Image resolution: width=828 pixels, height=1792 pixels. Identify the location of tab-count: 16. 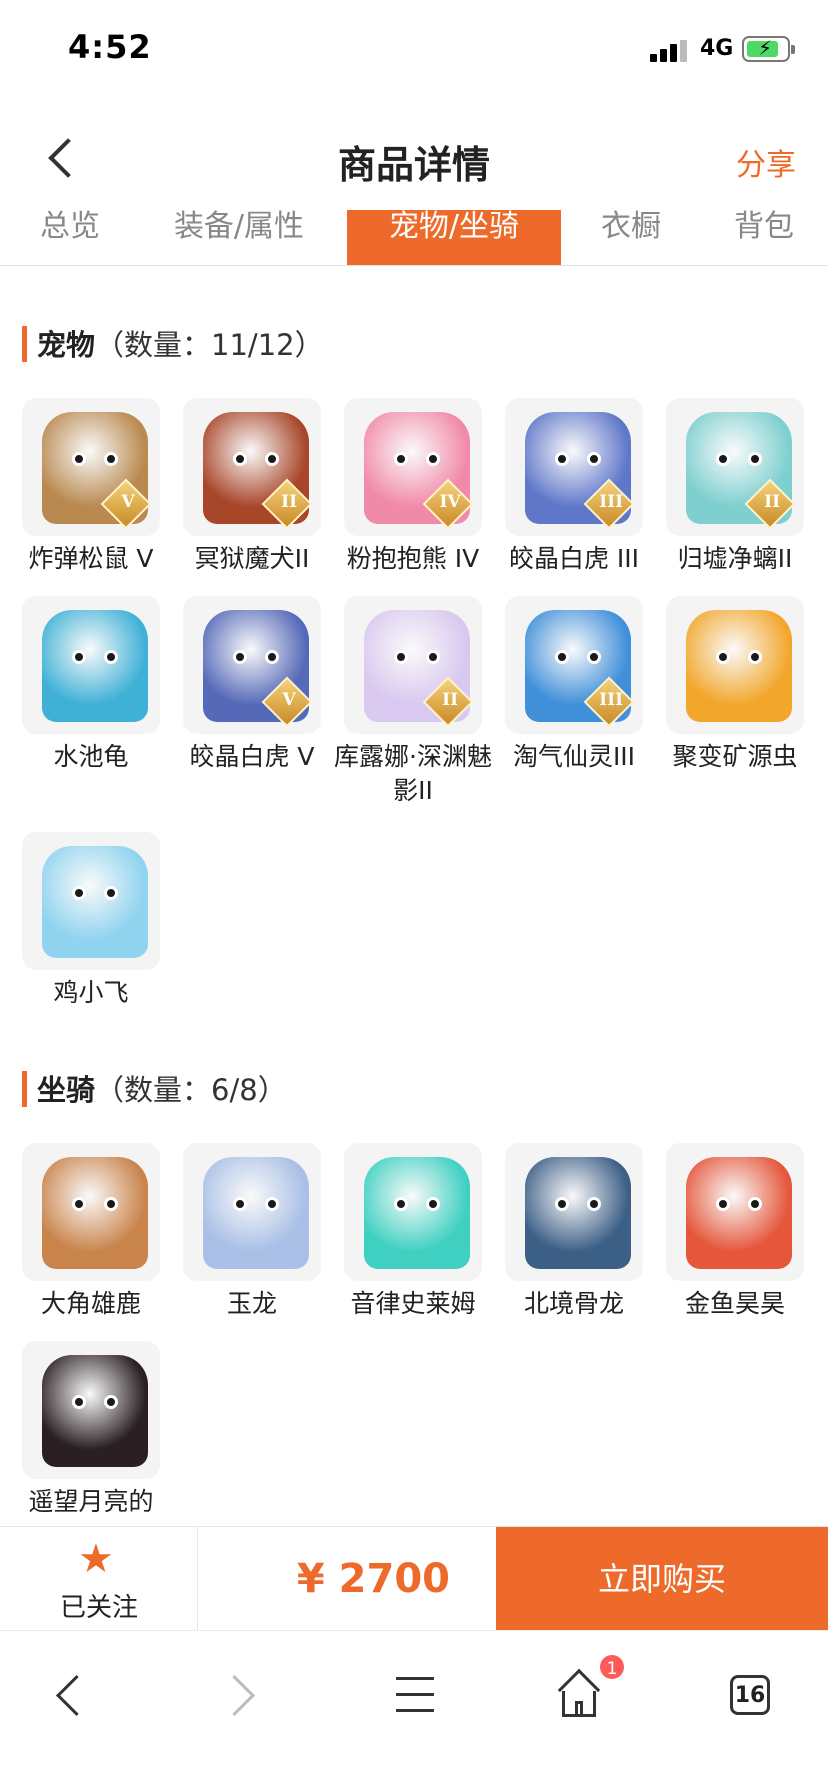
(750, 1695).